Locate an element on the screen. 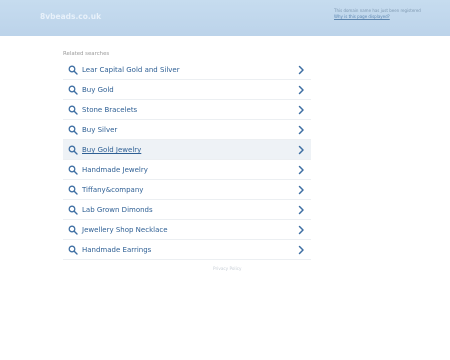 Image resolution: width=450 pixels, height=360 pixels. related-search-item: Stone Bracelets is located at coordinates (187, 110).